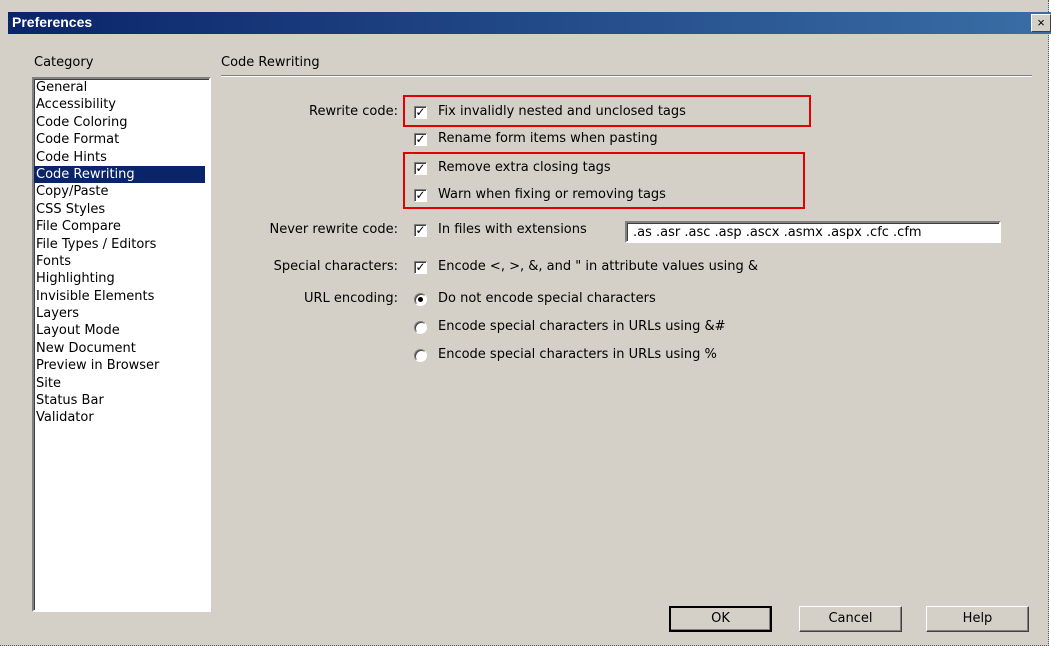 This screenshot has width=1051, height=648. I want to click on close-button: ×, so click(1041, 23).